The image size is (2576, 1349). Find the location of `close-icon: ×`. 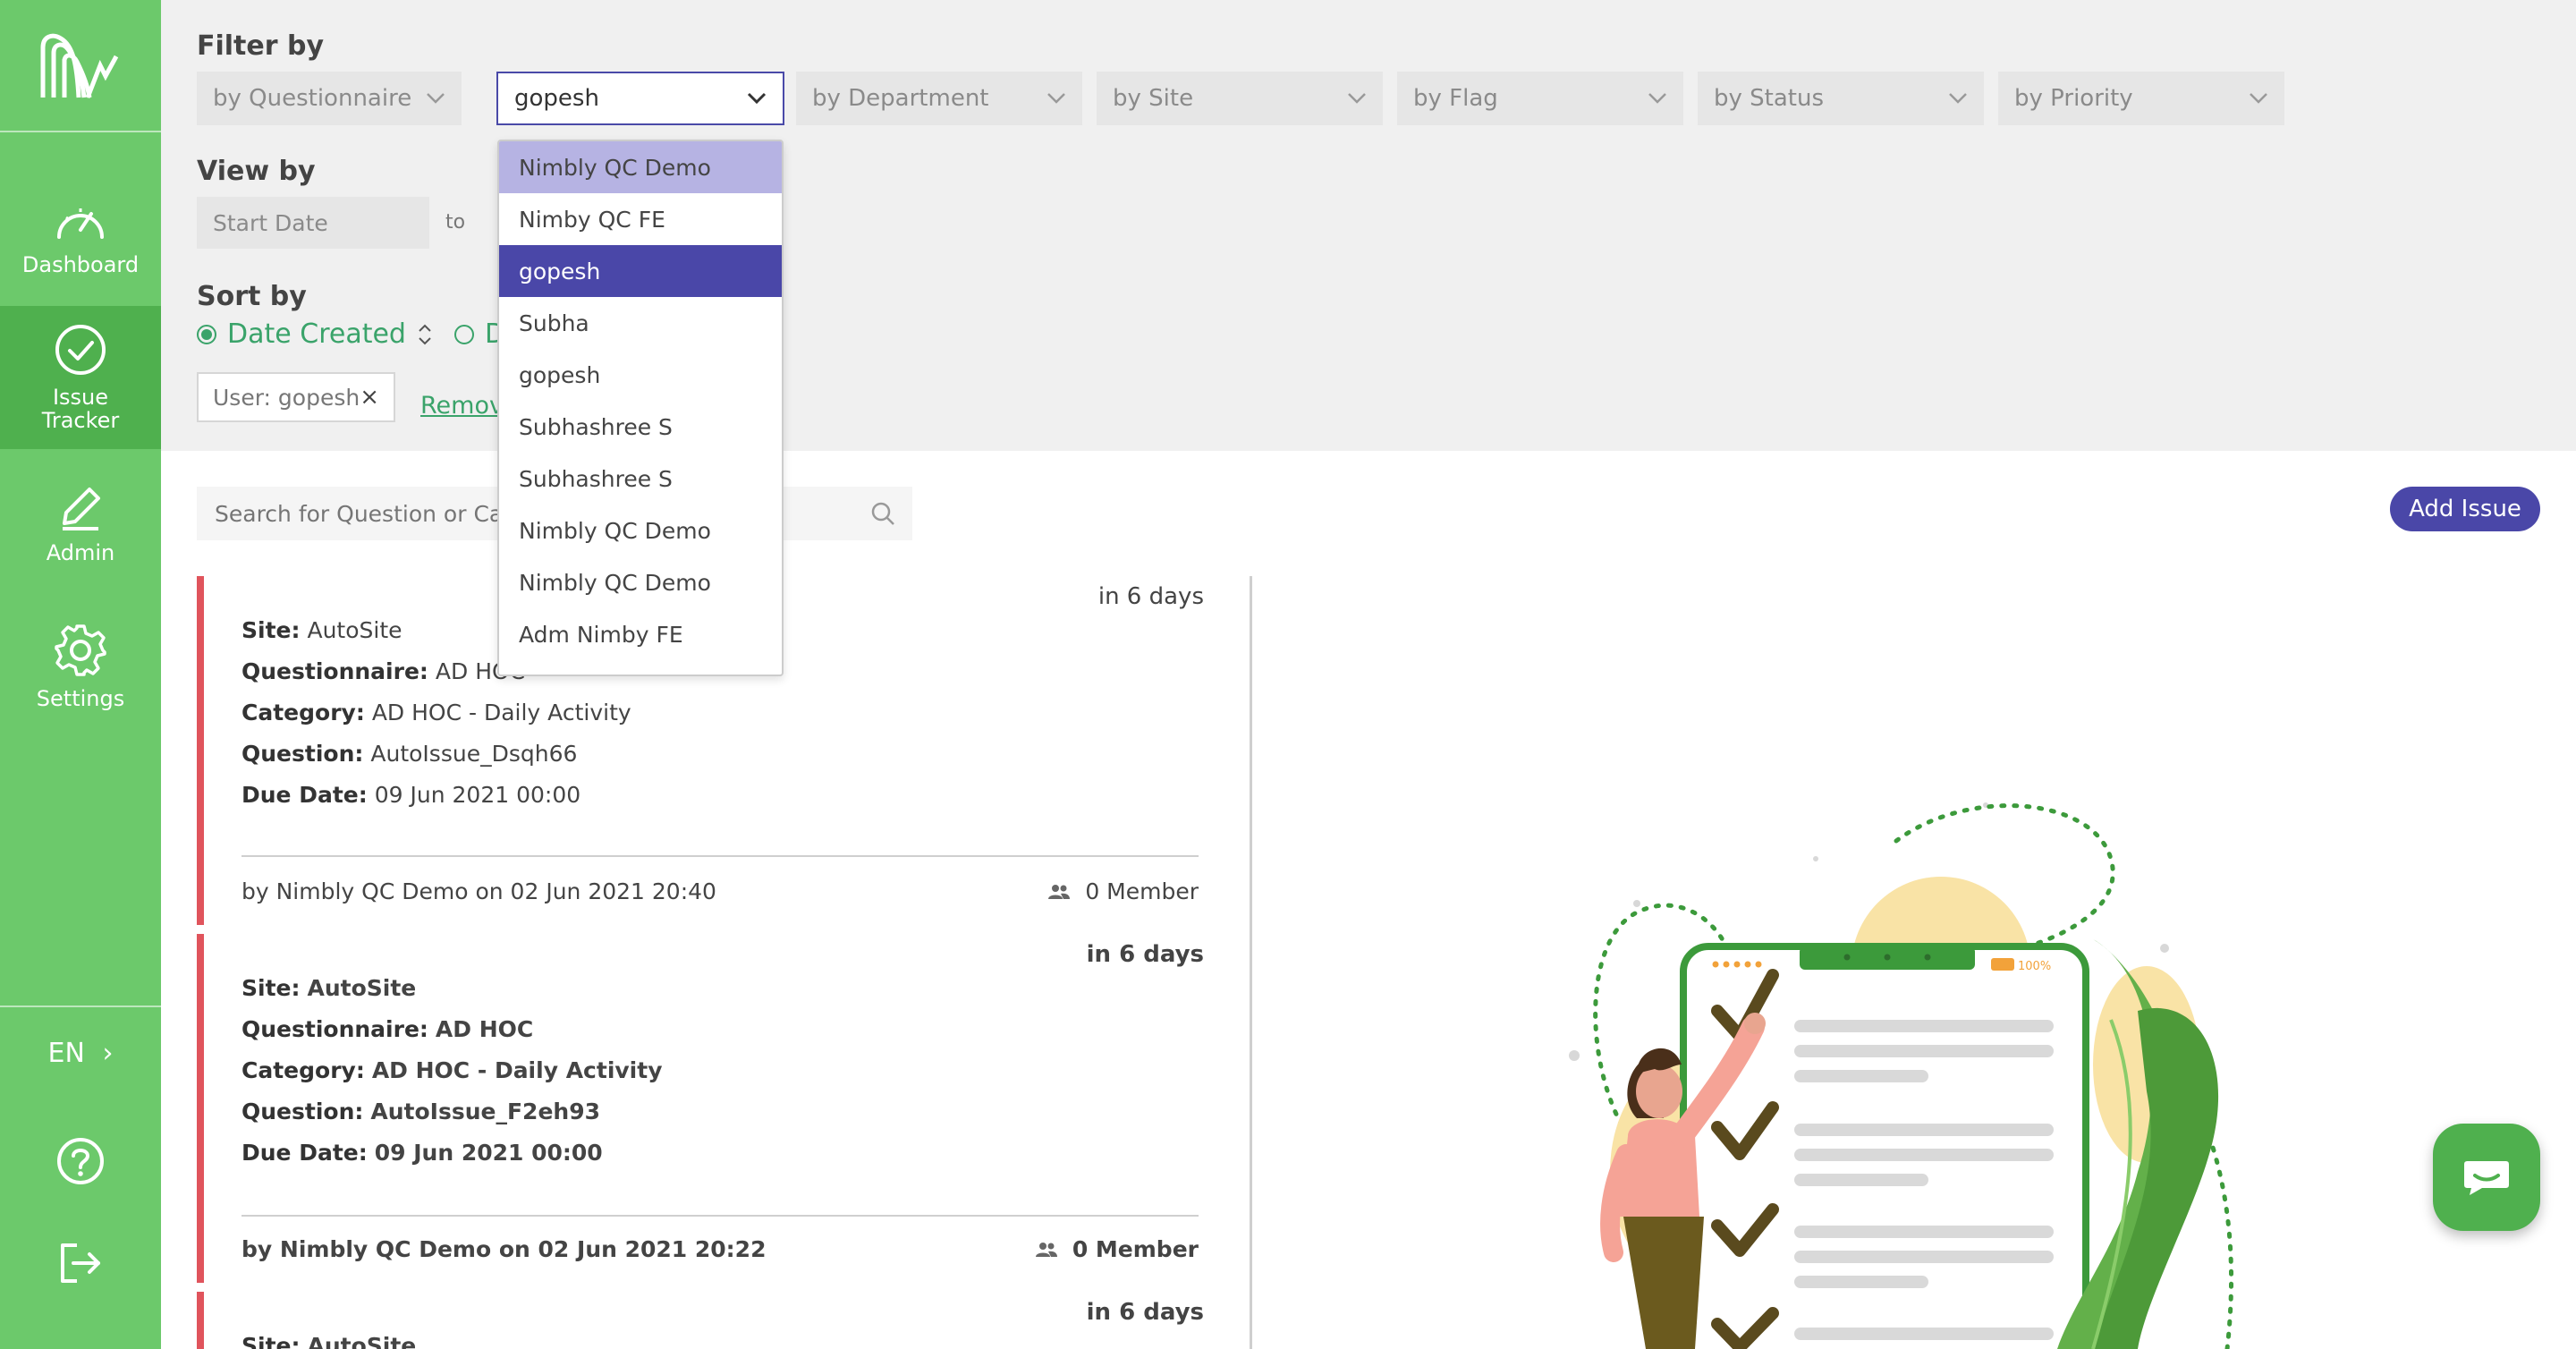

close-icon: × is located at coordinates (369, 397).